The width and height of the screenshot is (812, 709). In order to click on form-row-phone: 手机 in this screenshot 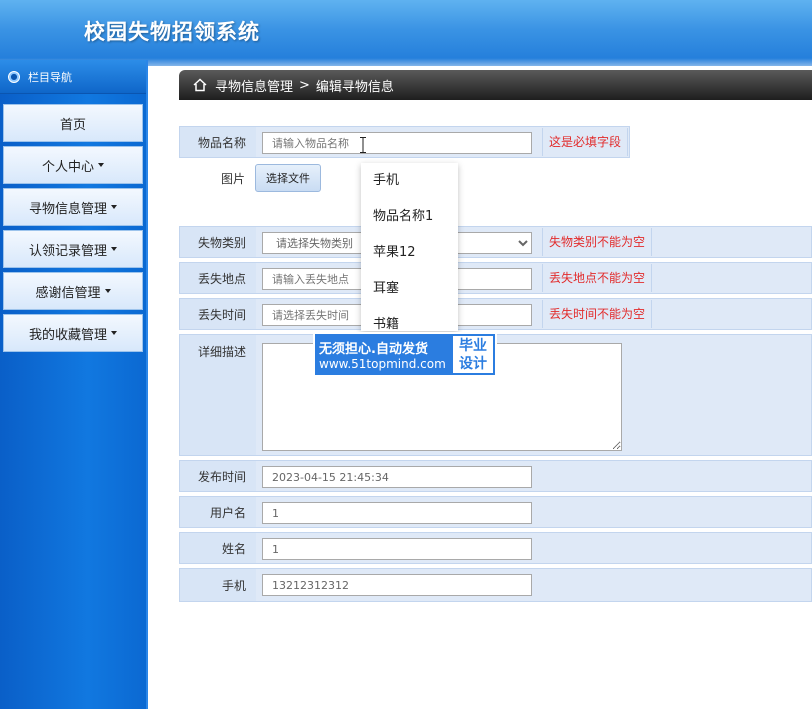, I will do `click(495, 585)`.